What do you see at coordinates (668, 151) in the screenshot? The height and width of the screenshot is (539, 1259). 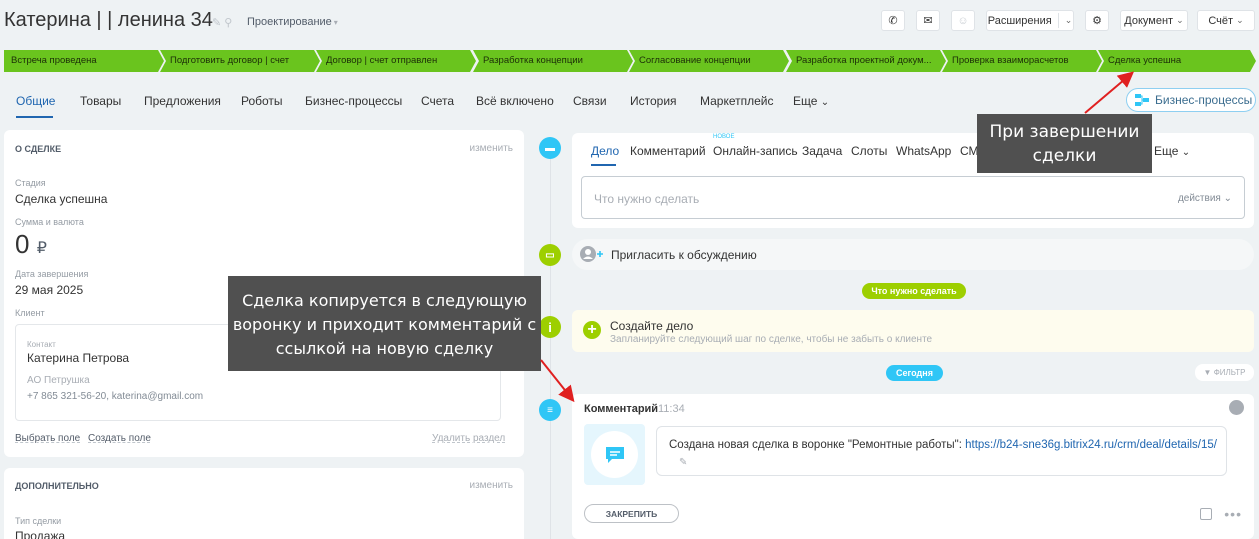 I see `editor-tab-comment: Комментарий` at bounding box center [668, 151].